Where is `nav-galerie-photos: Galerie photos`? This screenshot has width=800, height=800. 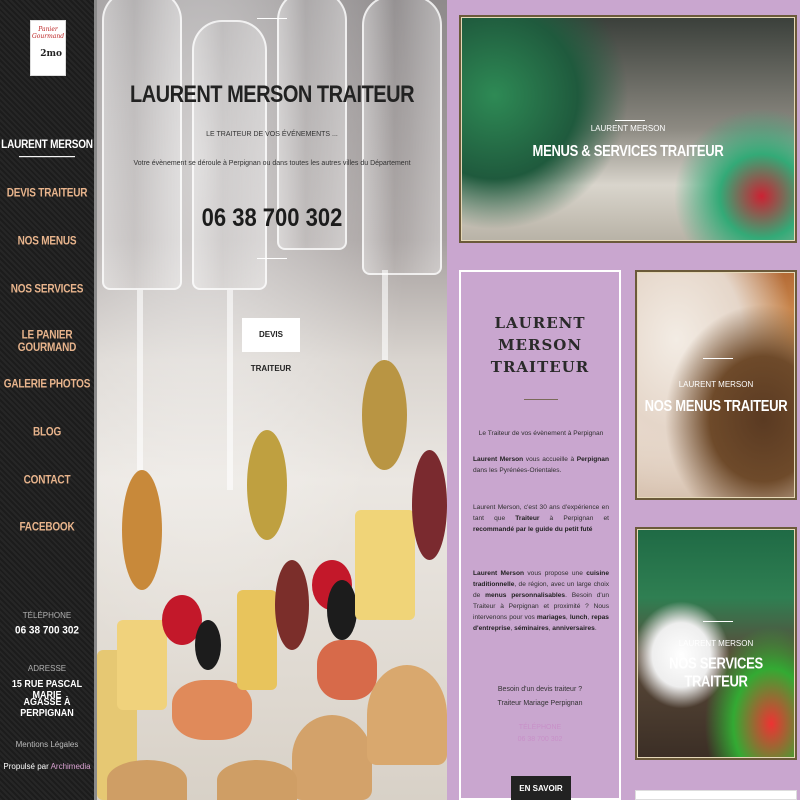 nav-galerie-photos: Galerie photos is located at coordinates (47, 384).